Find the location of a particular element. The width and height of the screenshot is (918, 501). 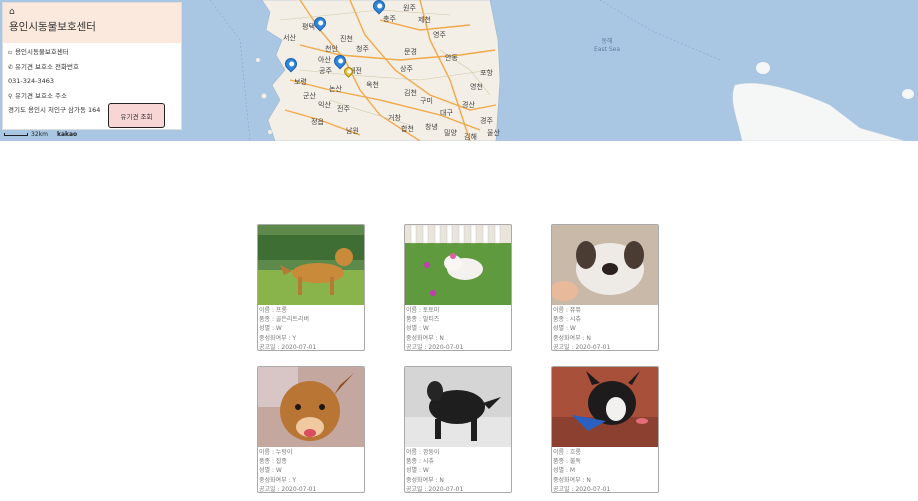

map-scale: 32km kakao is located at coordinates (40, 134).